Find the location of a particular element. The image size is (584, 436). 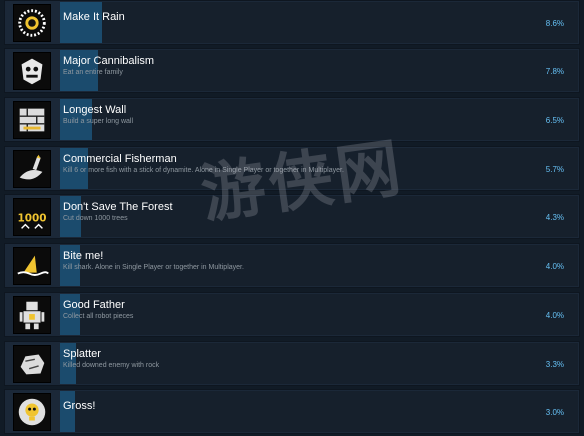

achievement-row: Gross! 3.0% is located at coordinates (292, 411).